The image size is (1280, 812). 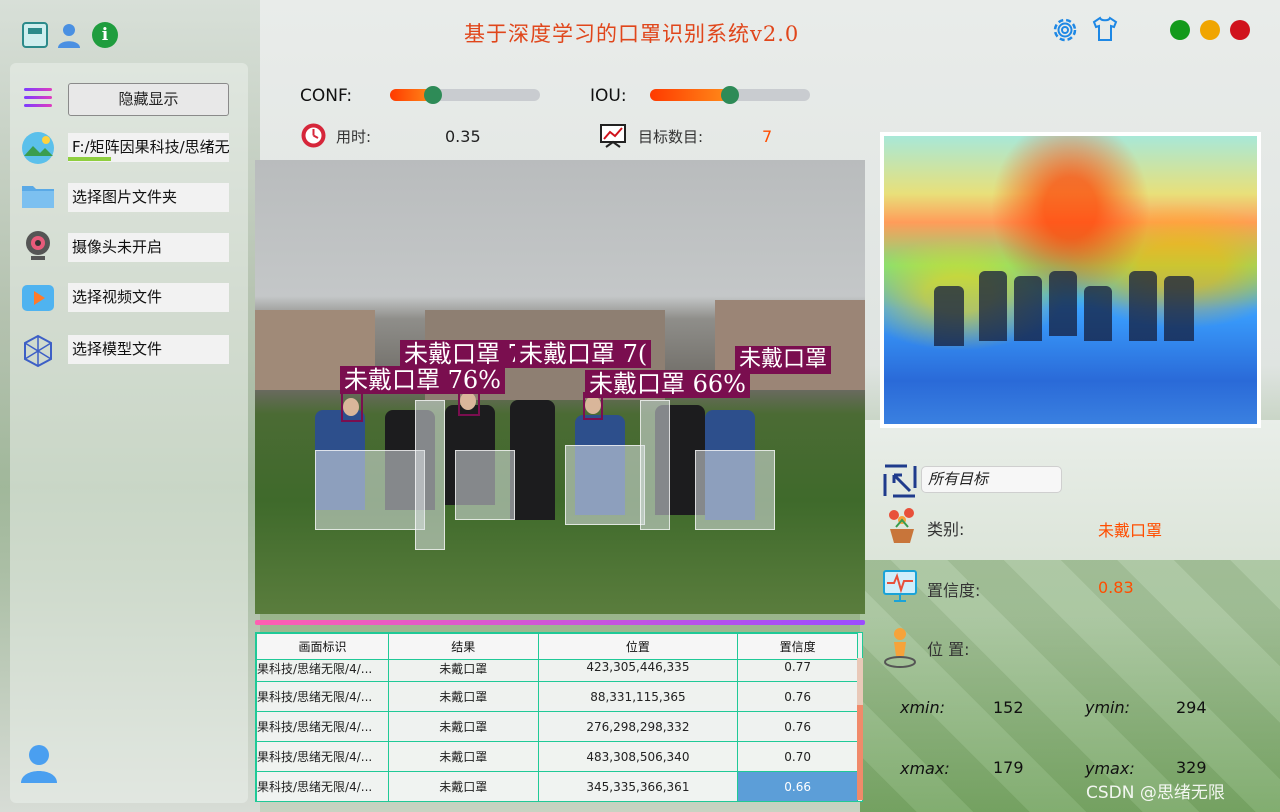 What do you see at coordinates (667, 384) in the screenshot?
I see `detection-label: 未戴口罩 66%` at bounding box center [667, 384].